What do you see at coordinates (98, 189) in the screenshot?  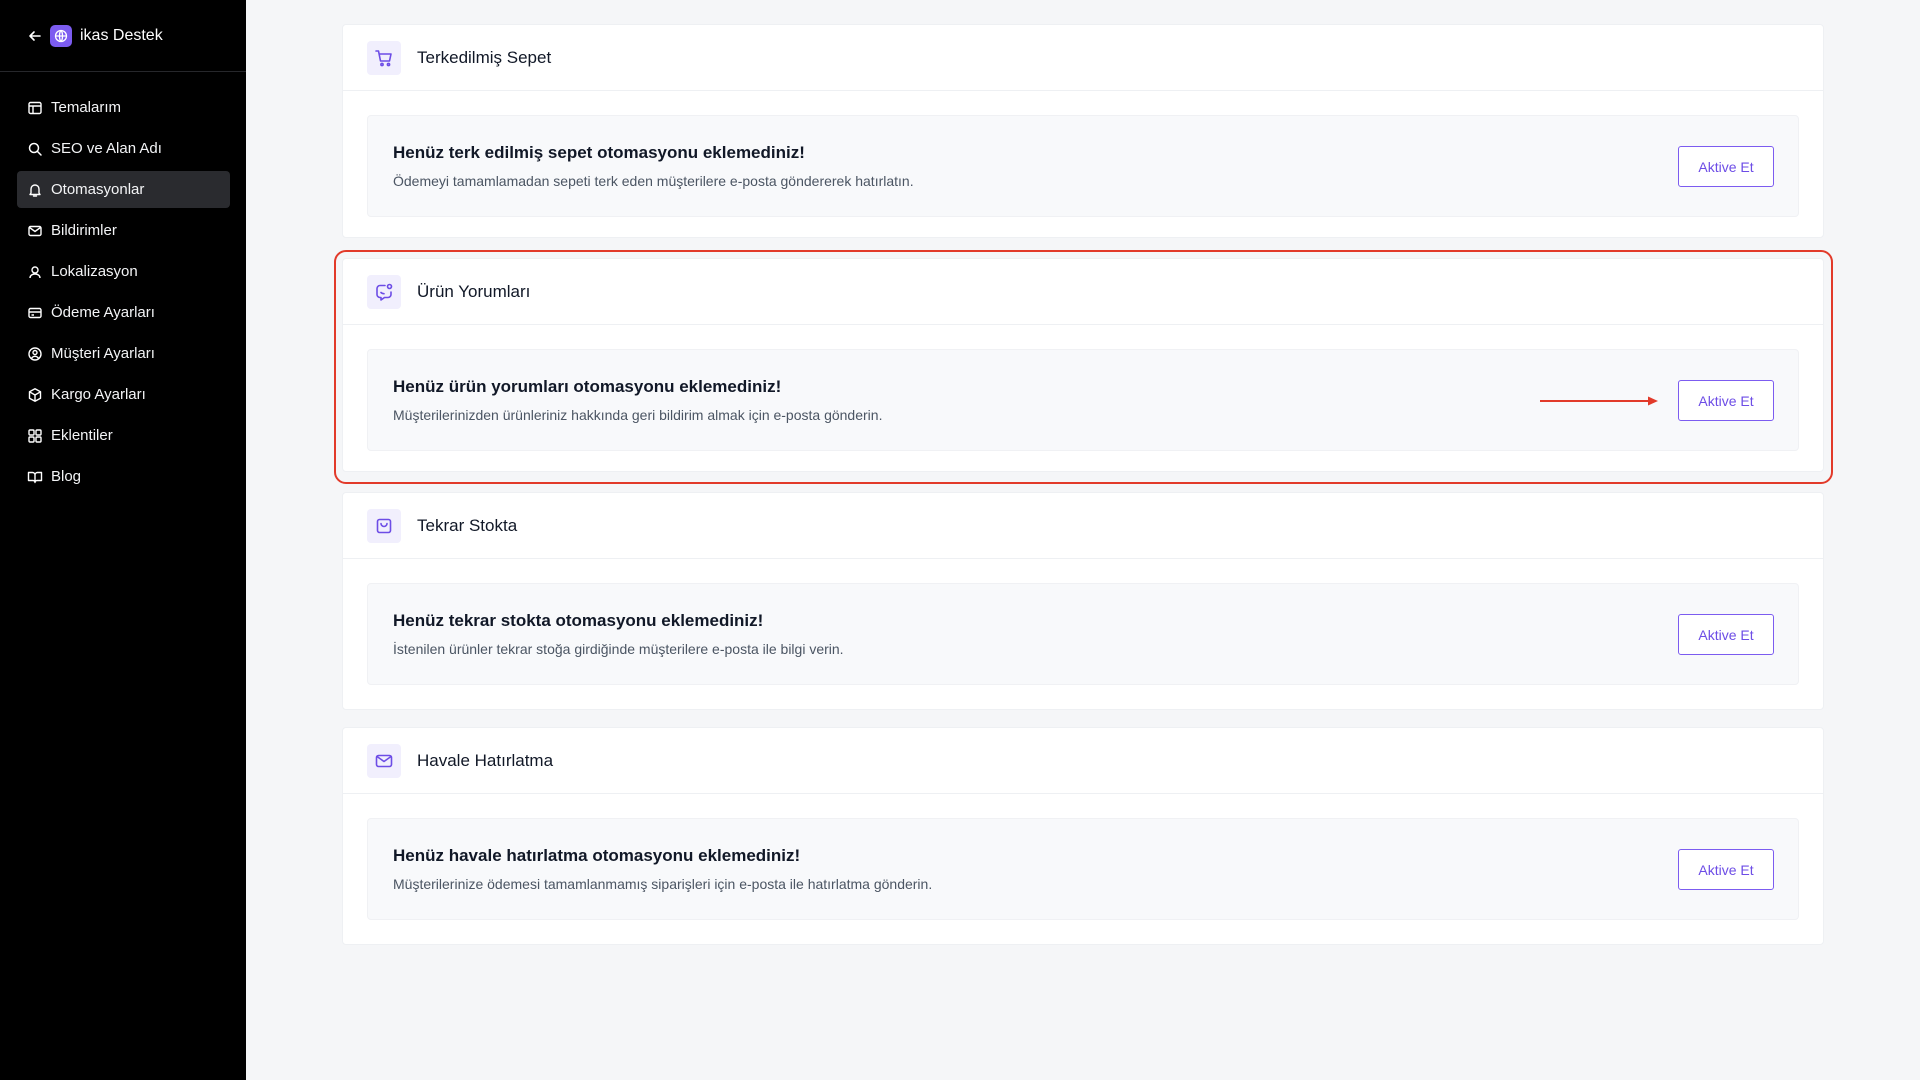 I see `sidebar-item-label: Otomasyonlar` at bounding box center [98, 189].